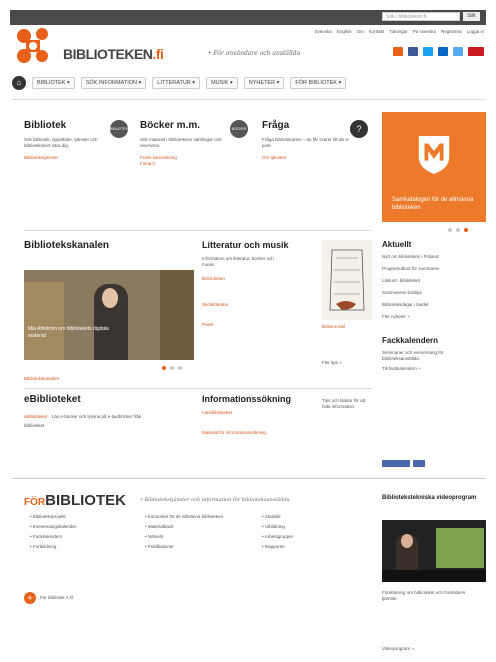 This screenshot has width=496, height=662. I want to click on footer-brand: FÖRBIBLIOTEK, so click(75, 500).